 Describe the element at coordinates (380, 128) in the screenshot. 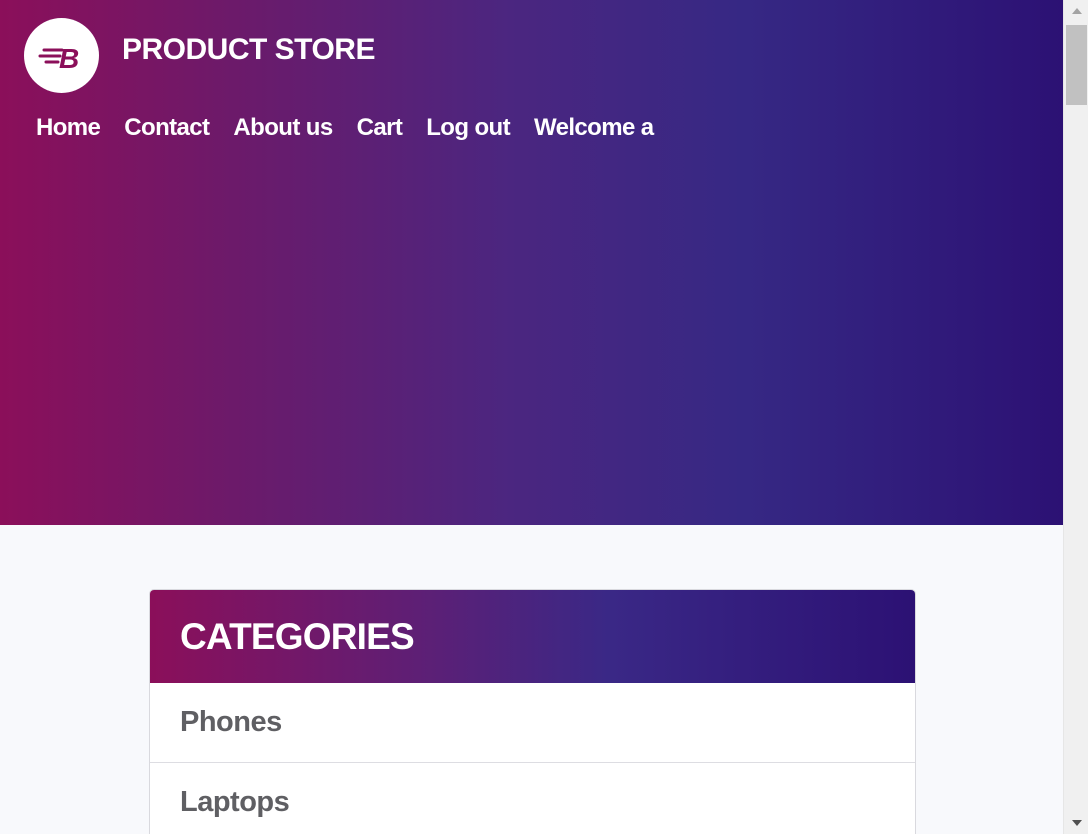

I see `nav-cart: Cart` at that location.